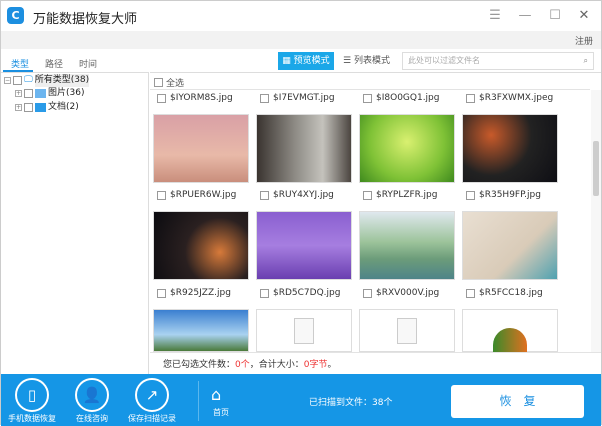  What do you see at coordinates (332, 365) in the screenshot?
I see `status-text: 。` at bounding box center [332, 365].